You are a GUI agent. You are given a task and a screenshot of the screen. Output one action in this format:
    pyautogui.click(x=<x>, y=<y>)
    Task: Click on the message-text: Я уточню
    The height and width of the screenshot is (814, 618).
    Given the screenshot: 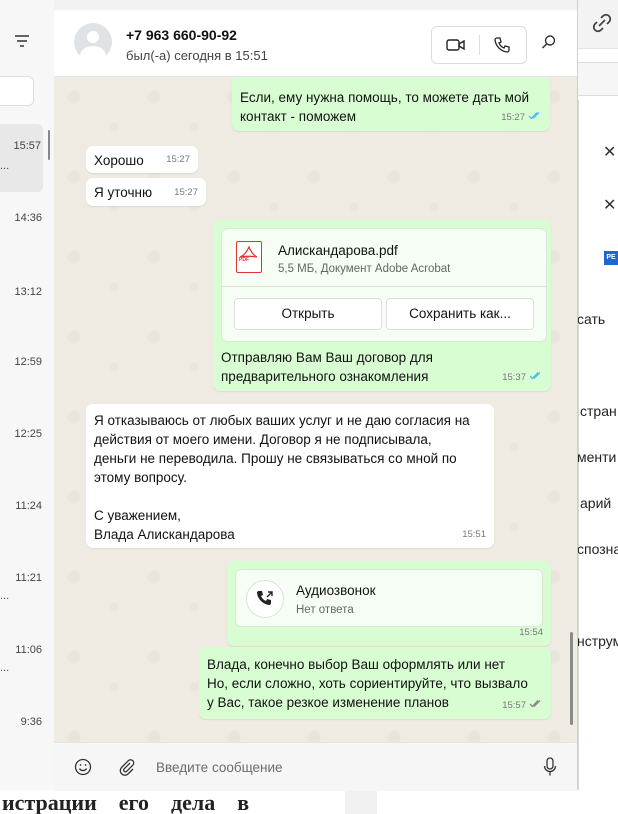 What is the action you would take?
    pyautogui.click(x=123, y=192)
    